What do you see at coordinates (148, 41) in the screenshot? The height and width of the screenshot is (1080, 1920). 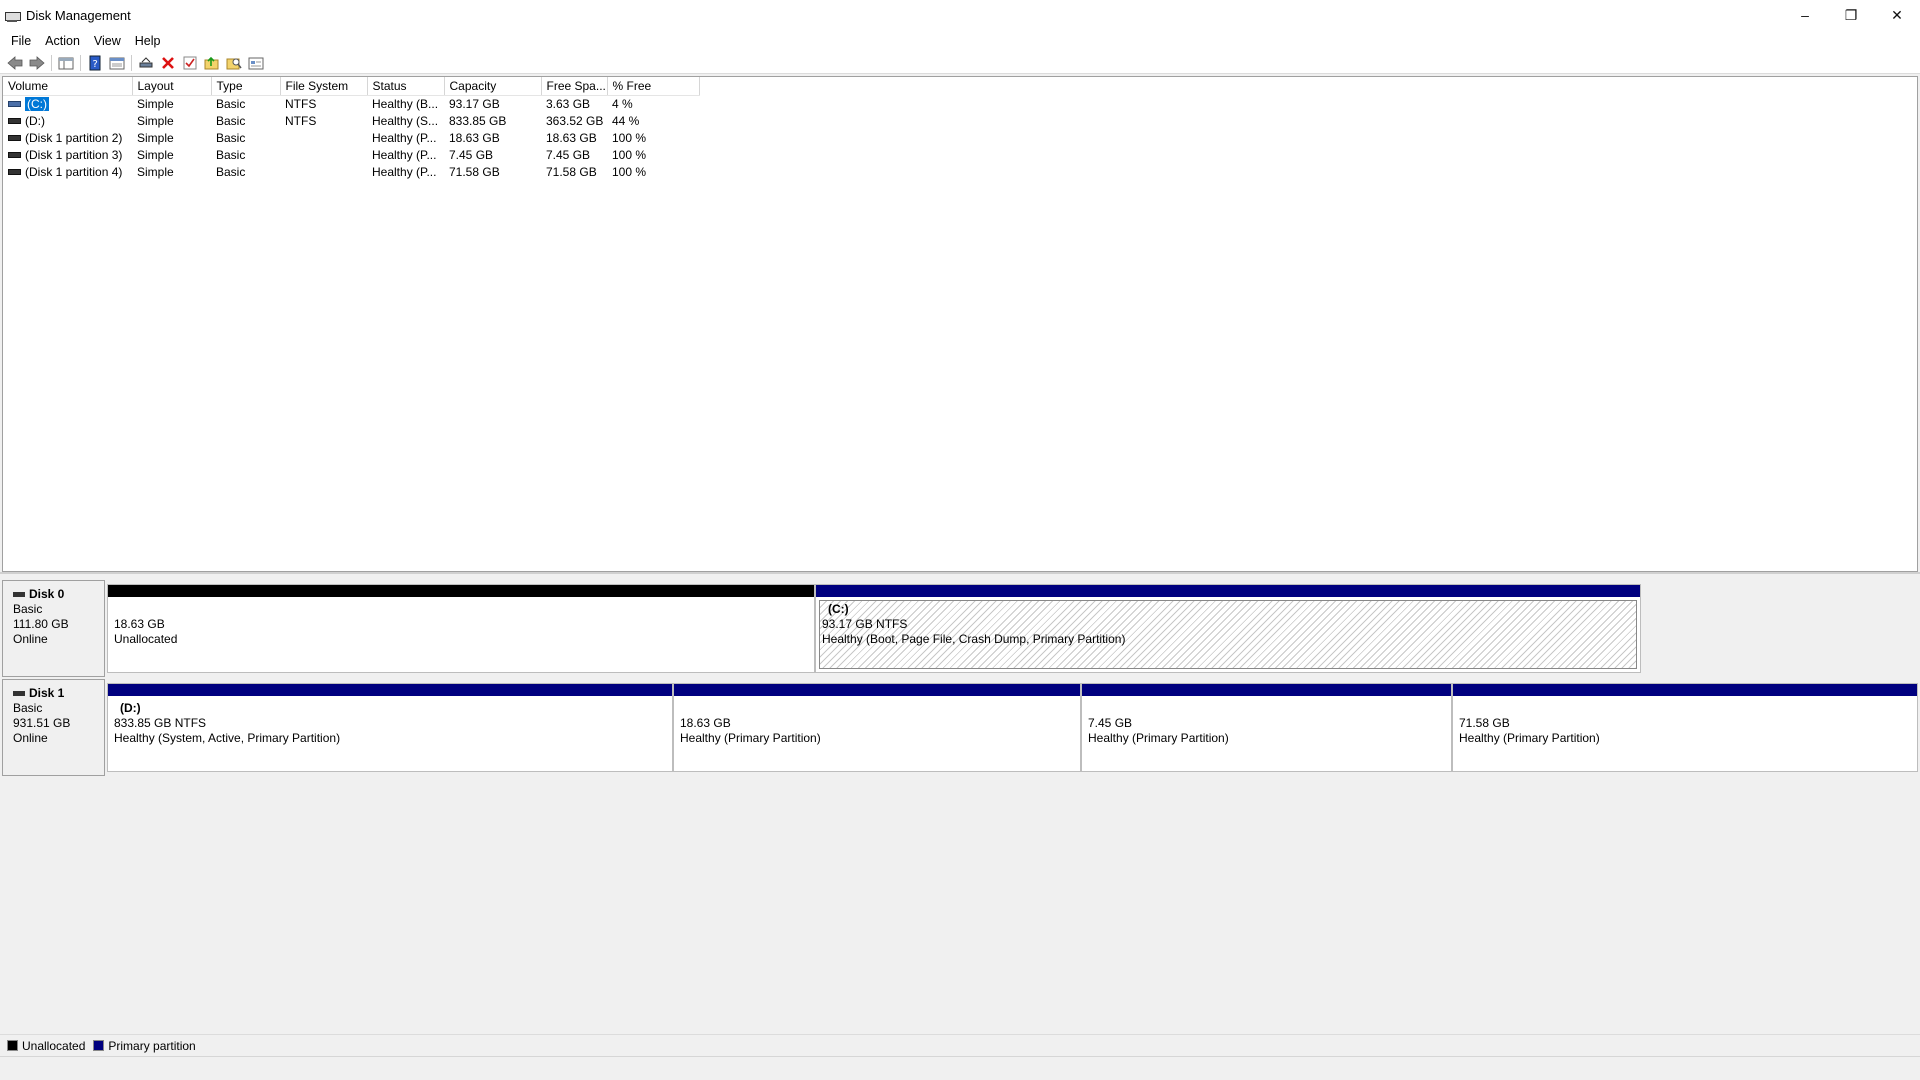 I see `menu-help: Help` at bounding box center [148, 41].